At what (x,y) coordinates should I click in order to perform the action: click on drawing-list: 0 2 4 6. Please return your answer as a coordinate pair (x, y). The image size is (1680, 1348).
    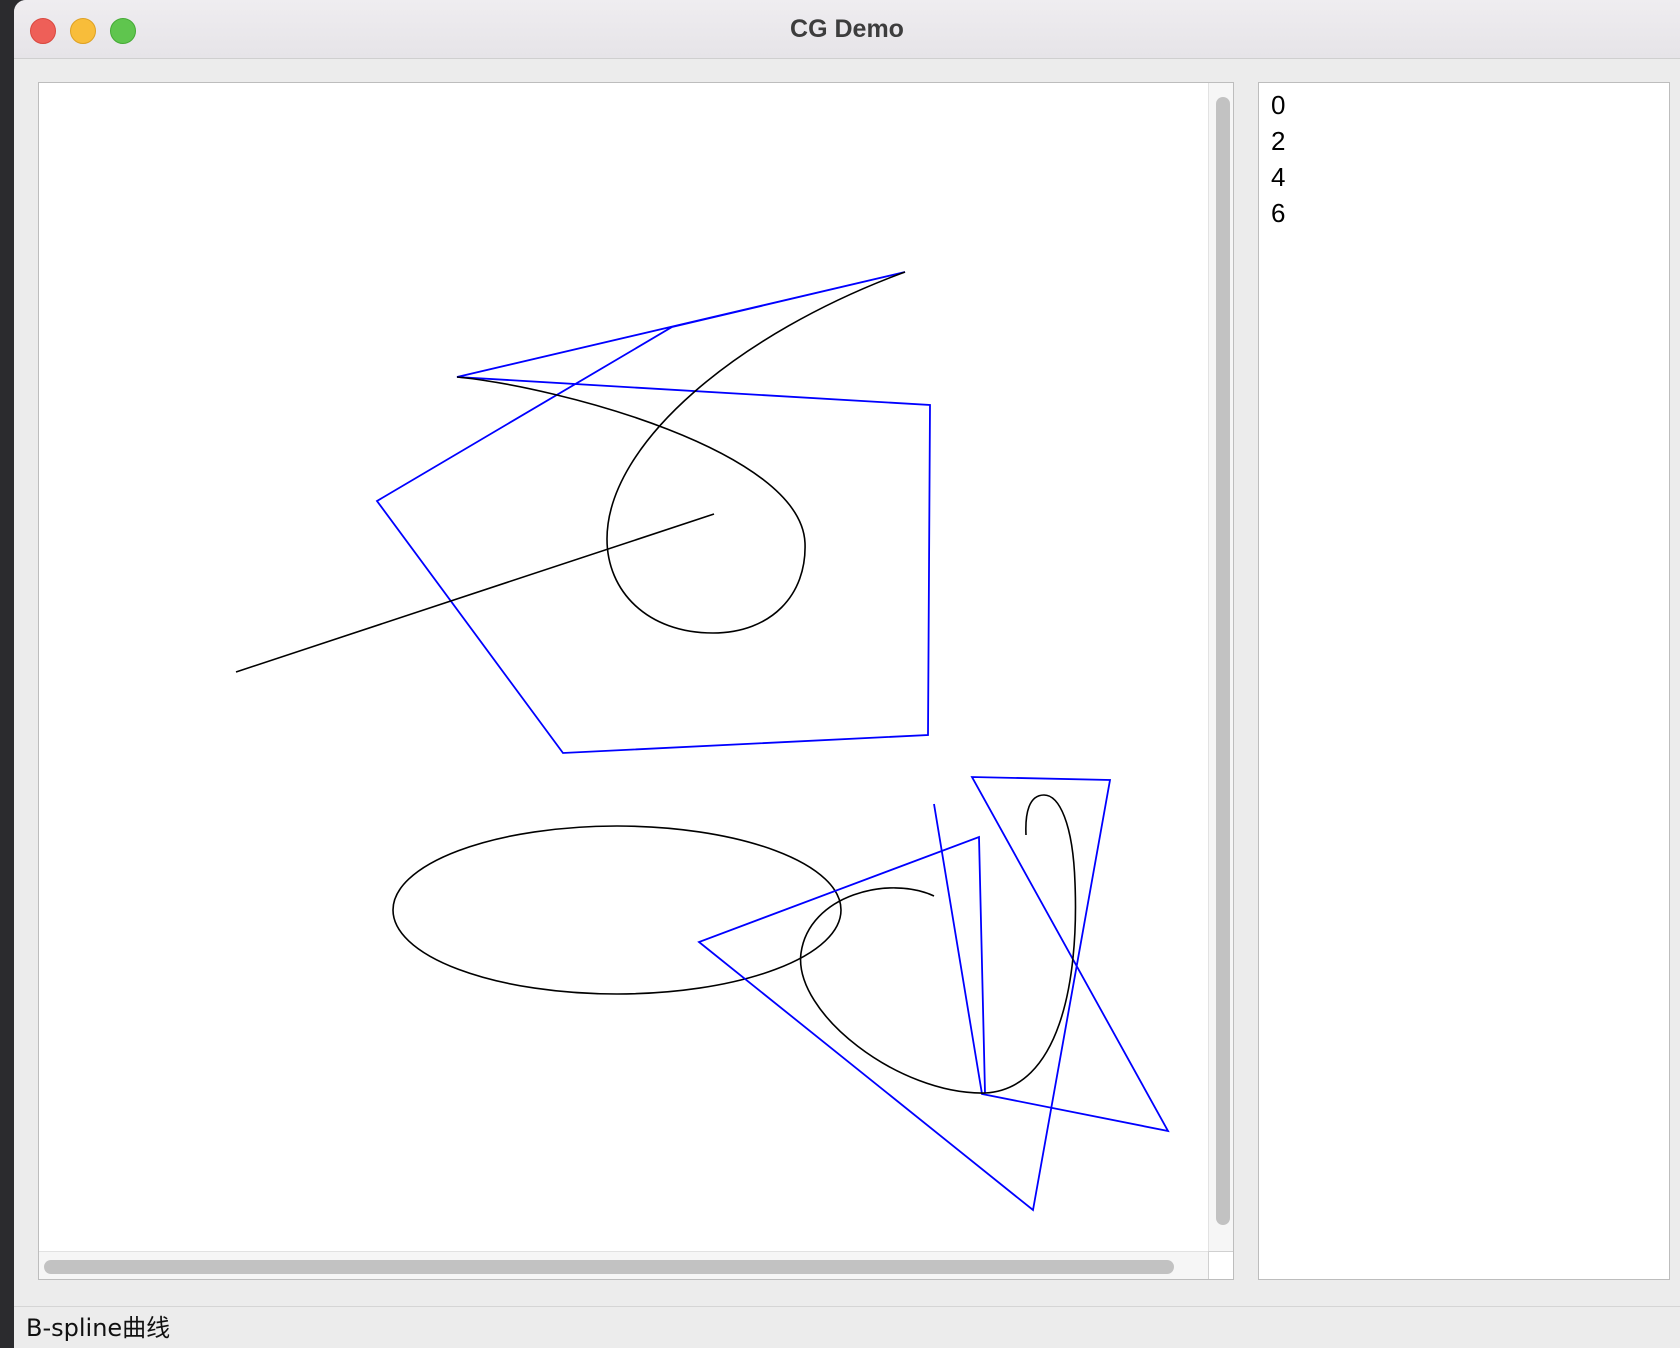
    Looking at the image, I should click on (1464, 157).